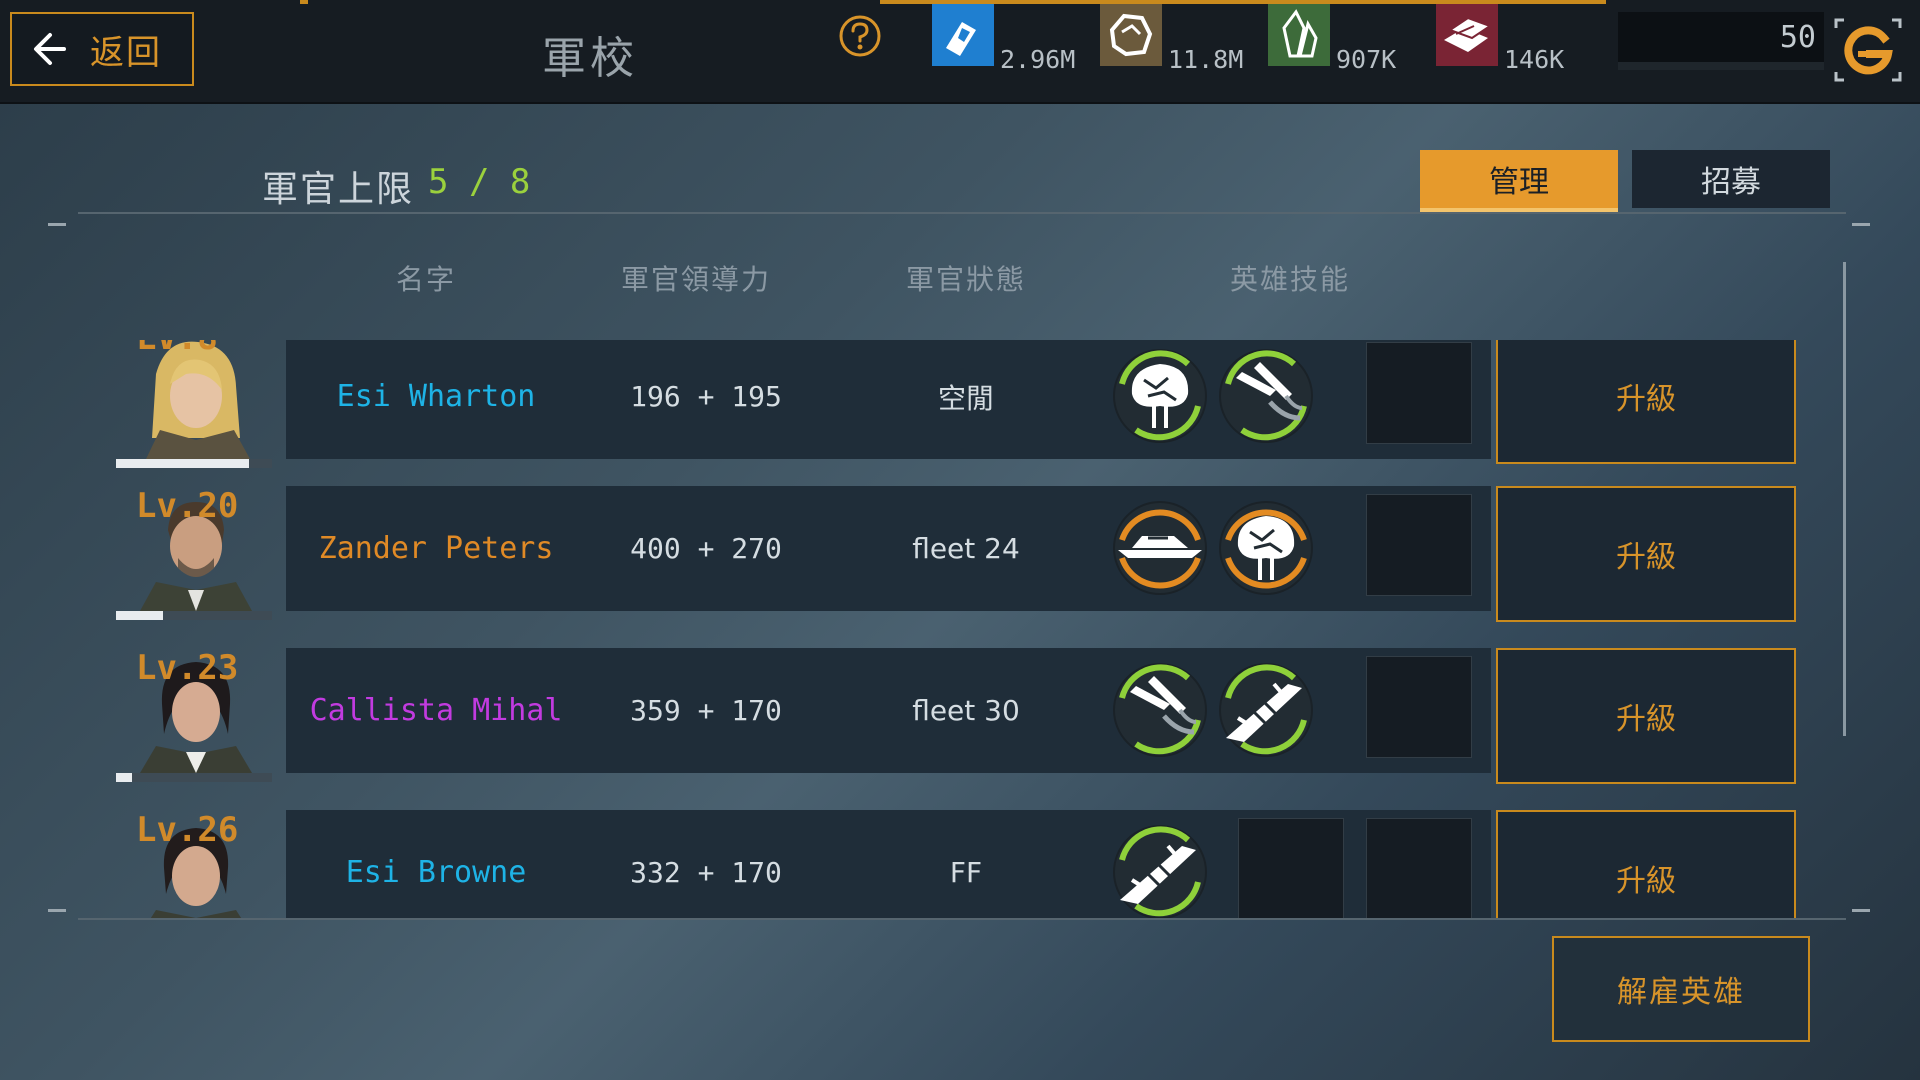  What do you see at coordinates (304, 2) in the screenshot?
I see `top-accent-line` at bounding box center [304, 2].